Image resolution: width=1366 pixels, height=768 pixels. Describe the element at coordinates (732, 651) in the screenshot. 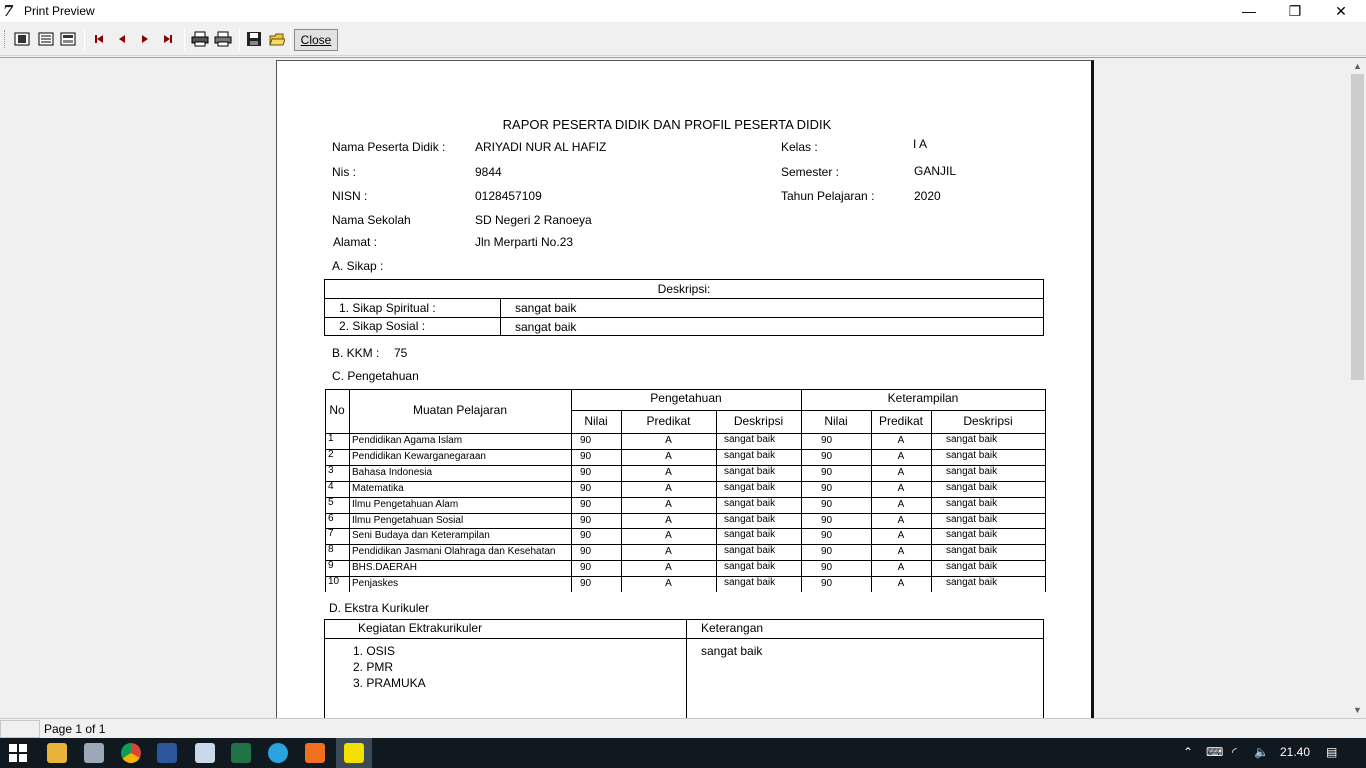

I see `ekstra-keterangan-value: sangat baik` at that location.